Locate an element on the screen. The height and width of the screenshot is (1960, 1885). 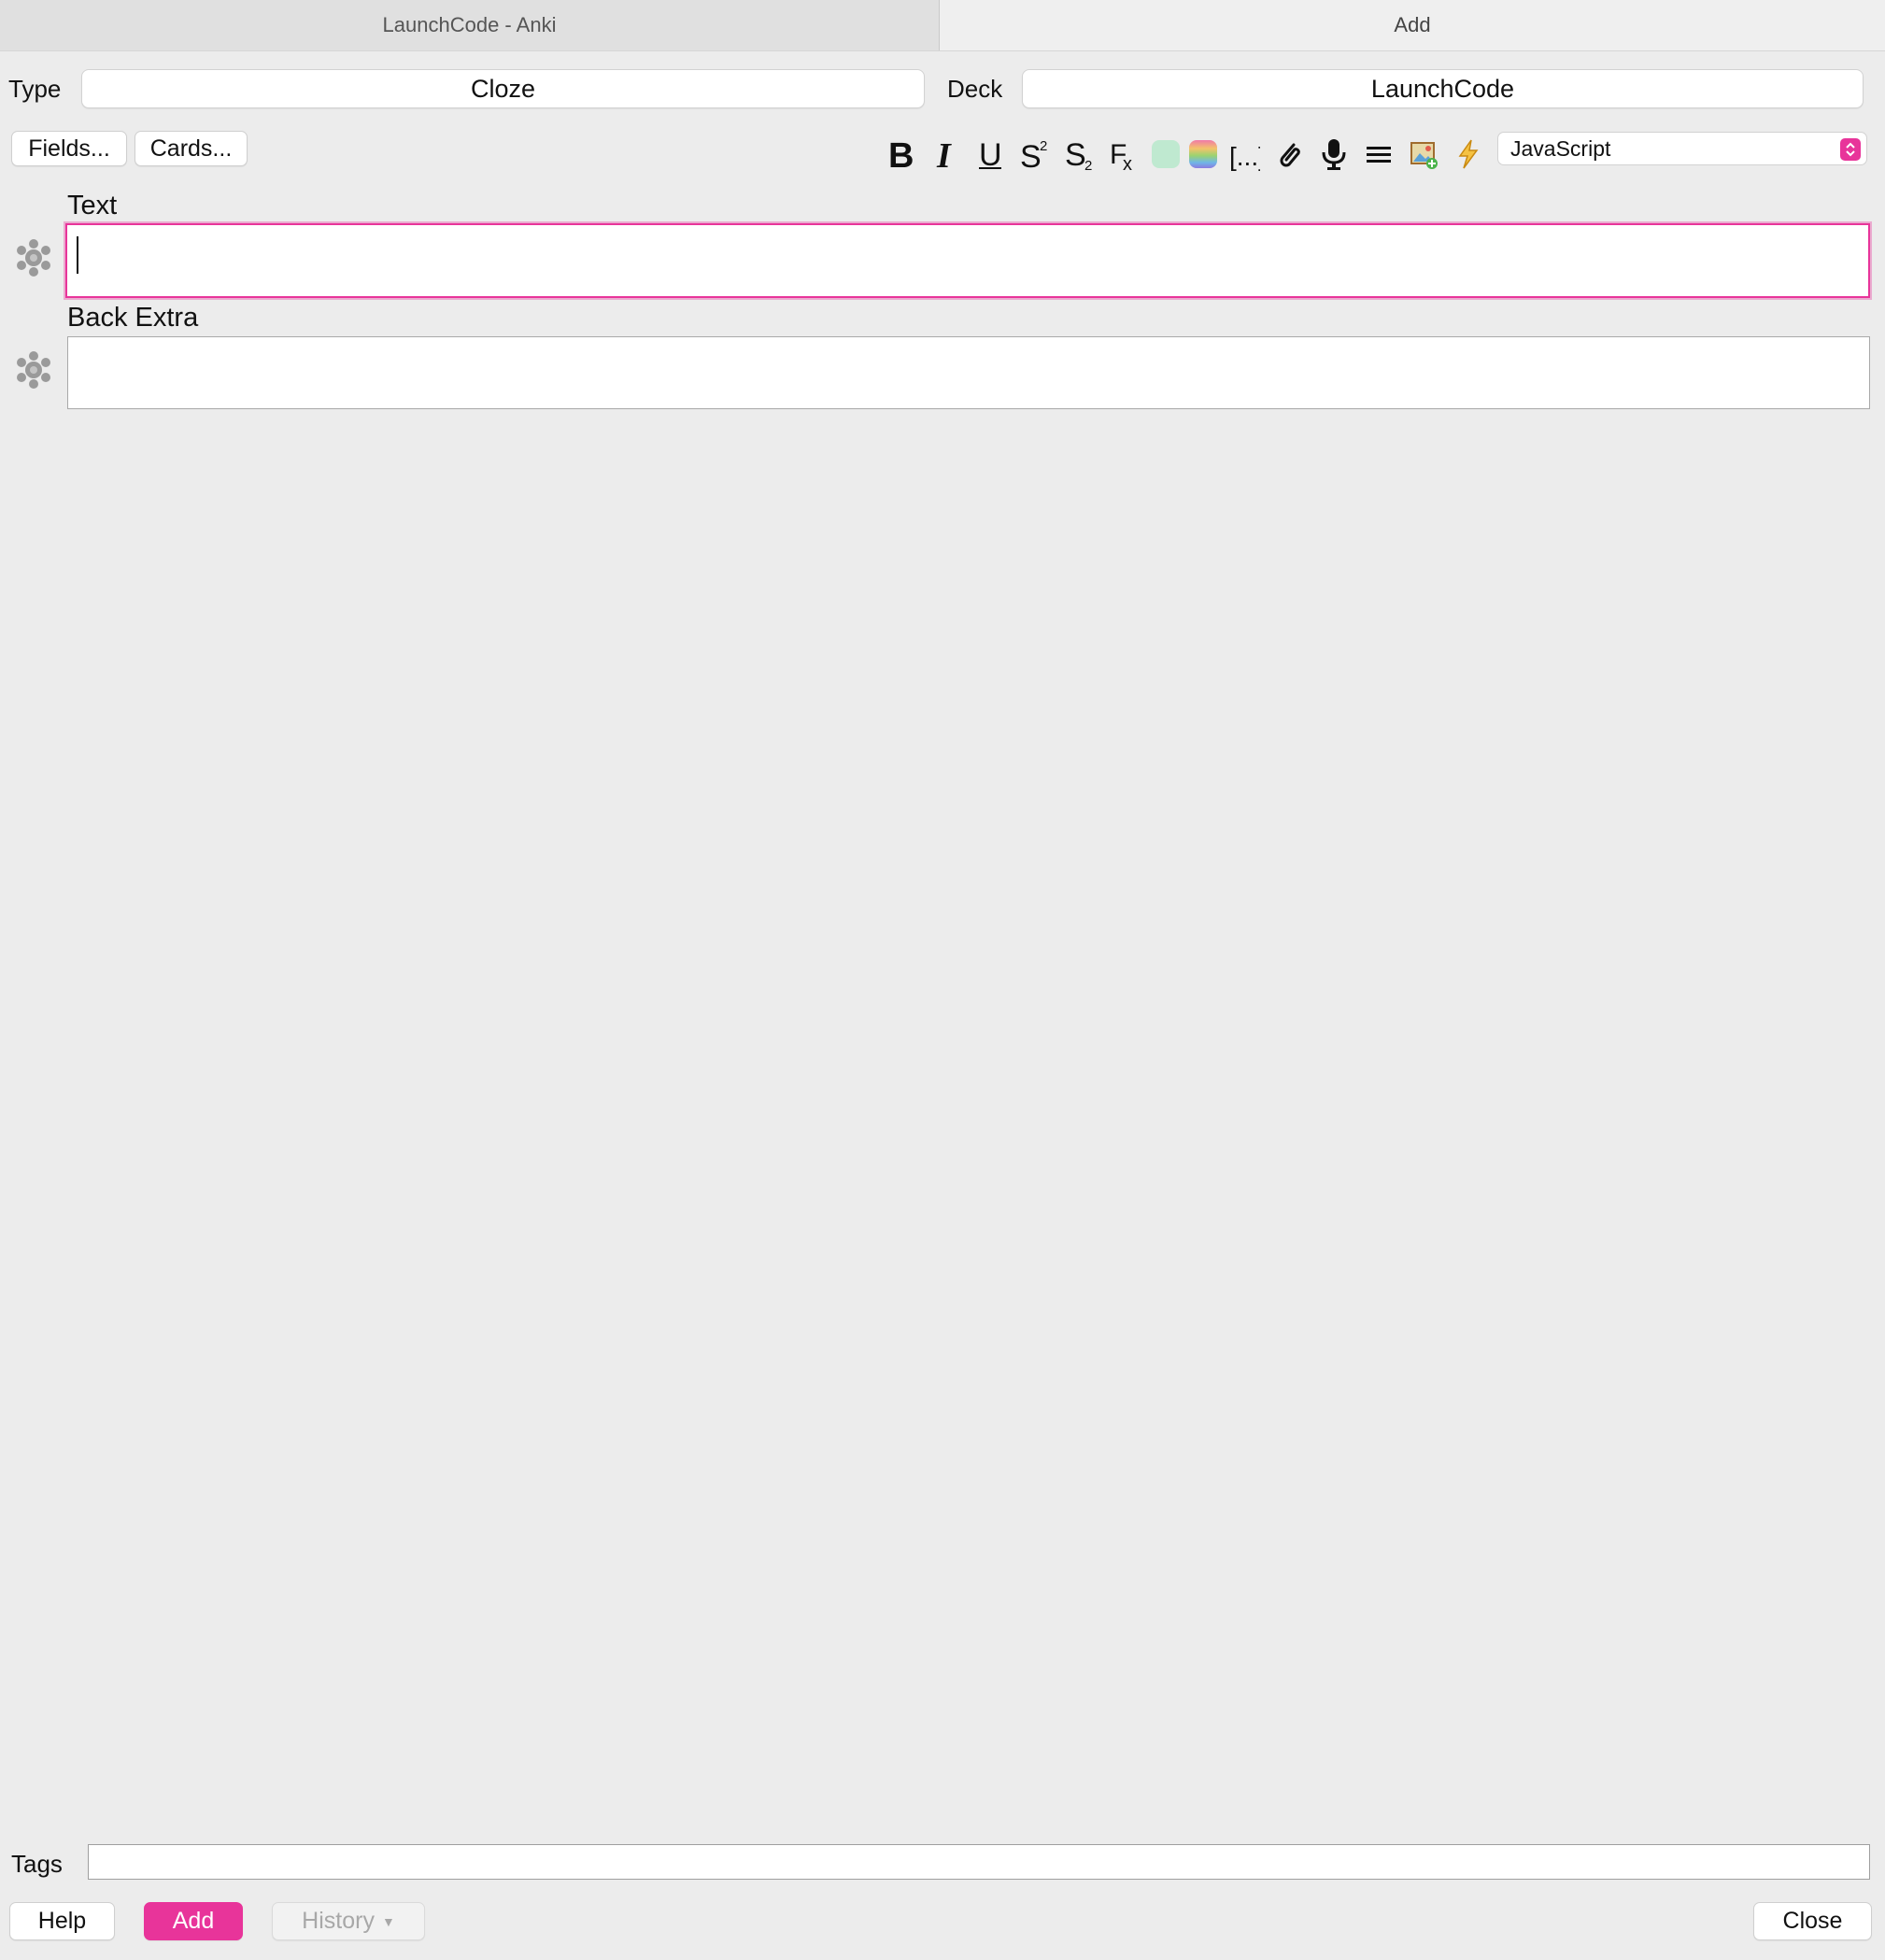
svg-text: B is located at coordinates (901, 154).